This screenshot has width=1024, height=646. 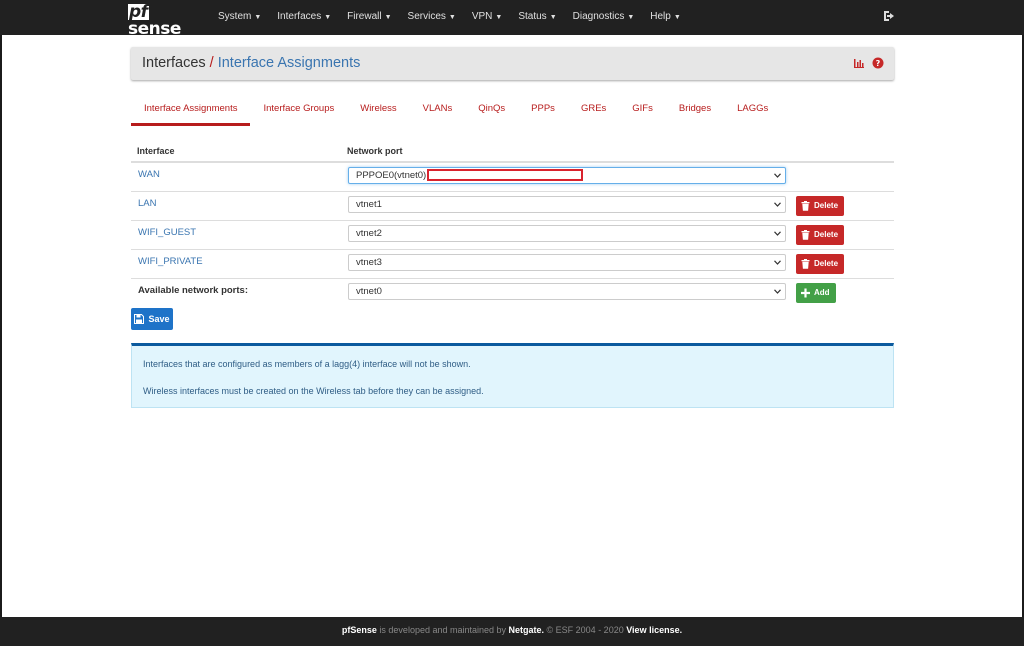 I want to click on delete-button-lan: Delete, so click(x=820, y=206).